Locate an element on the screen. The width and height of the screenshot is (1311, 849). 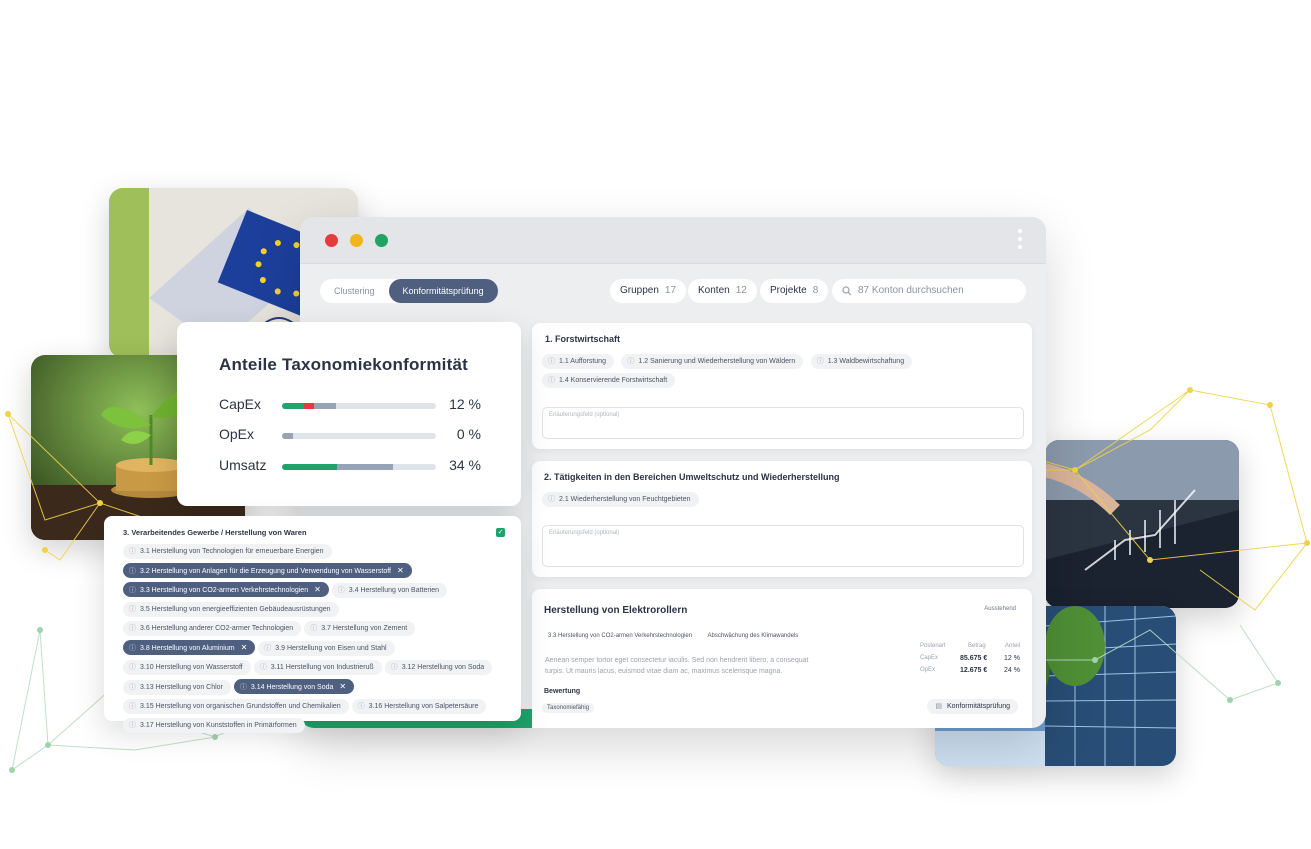
activity-tag: ⓘ 3.13 Herstellung von Chlor is located at coordinates (177, 687).